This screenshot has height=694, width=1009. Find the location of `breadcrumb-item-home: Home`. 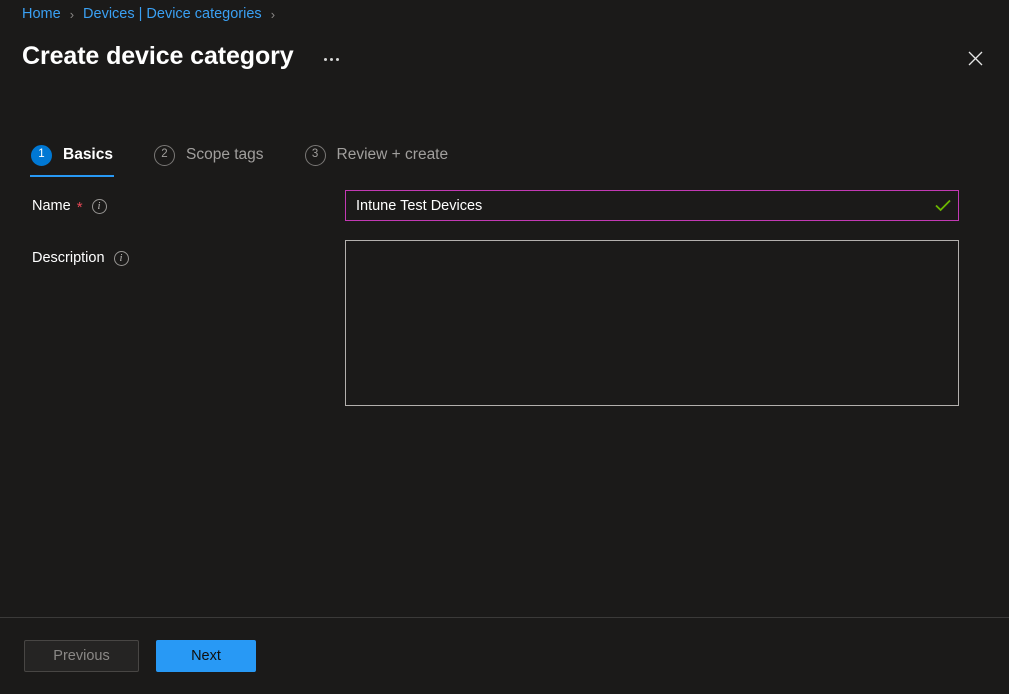

breadcrumb-item-home: Home is located at coordinates (41, 14).